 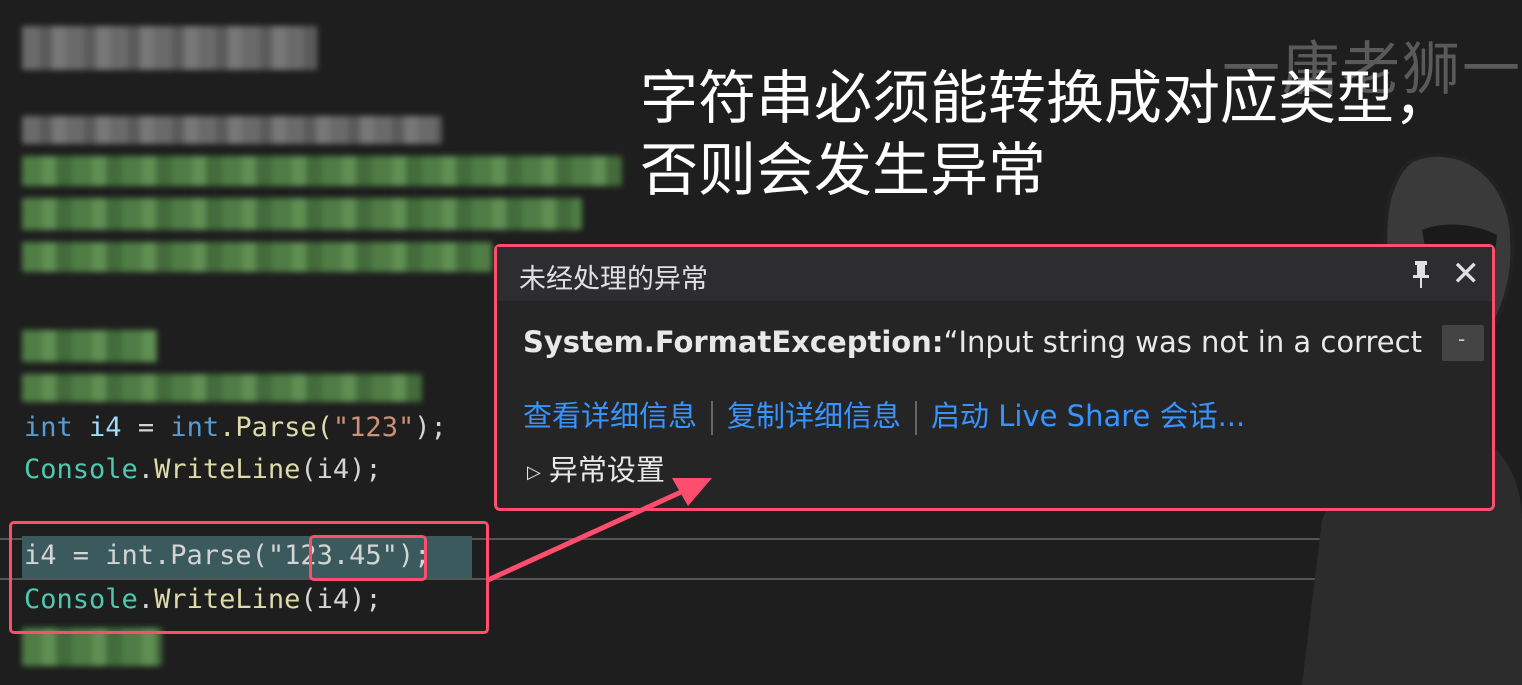 I want to click on close-icon: ✕, so click(x=1466, y=274).